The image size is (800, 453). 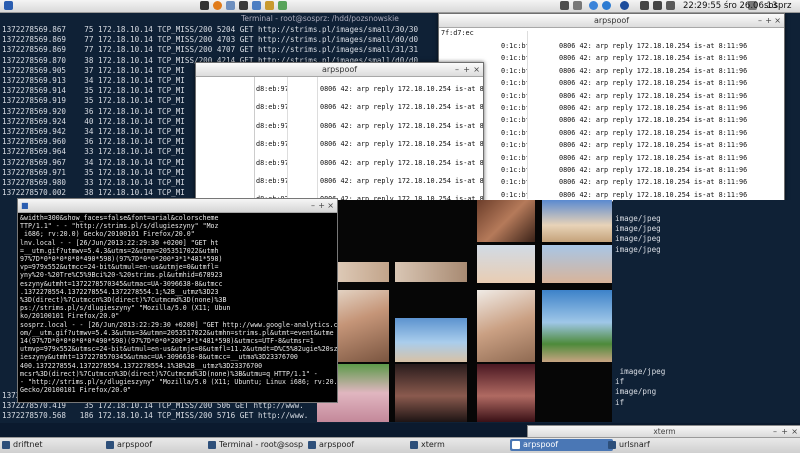 What do you see at coordinates (93, 111) in the screenshot?
I see `terminal-line: 1372278569.920 36 172.18.10.14 TCP_MI` at bounding box center [93, 111].